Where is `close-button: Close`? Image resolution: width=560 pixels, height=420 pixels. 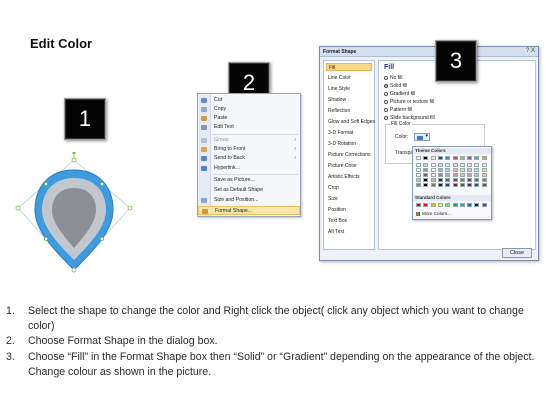 close-button: Close is located at coordinates (517, 253).